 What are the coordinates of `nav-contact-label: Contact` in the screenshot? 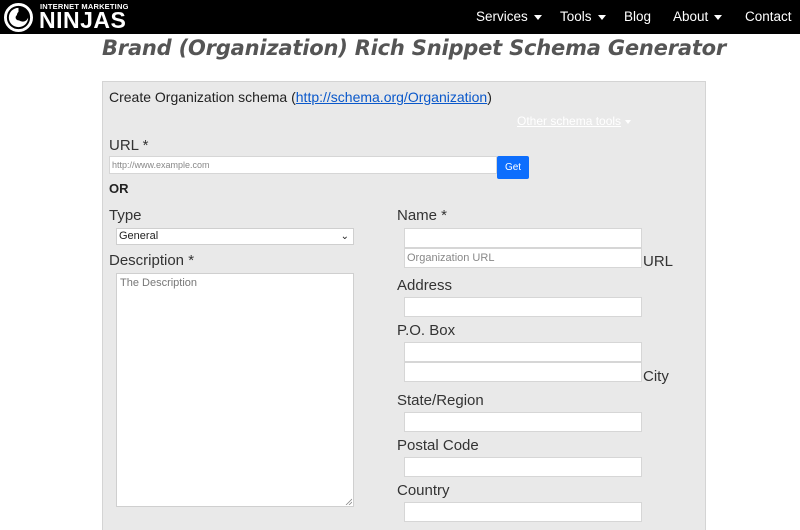 It's located at (768, 16).